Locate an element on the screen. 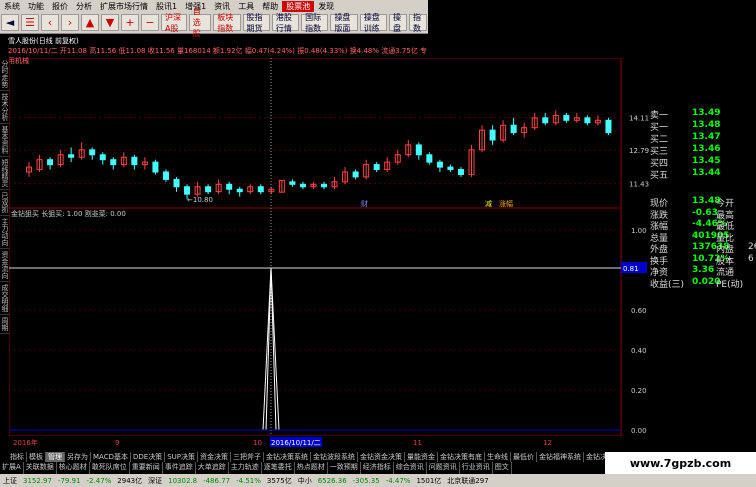 This screenshot has height=487, width=756. info-tab: 事件追踪 is located at coordinates (179, 468).